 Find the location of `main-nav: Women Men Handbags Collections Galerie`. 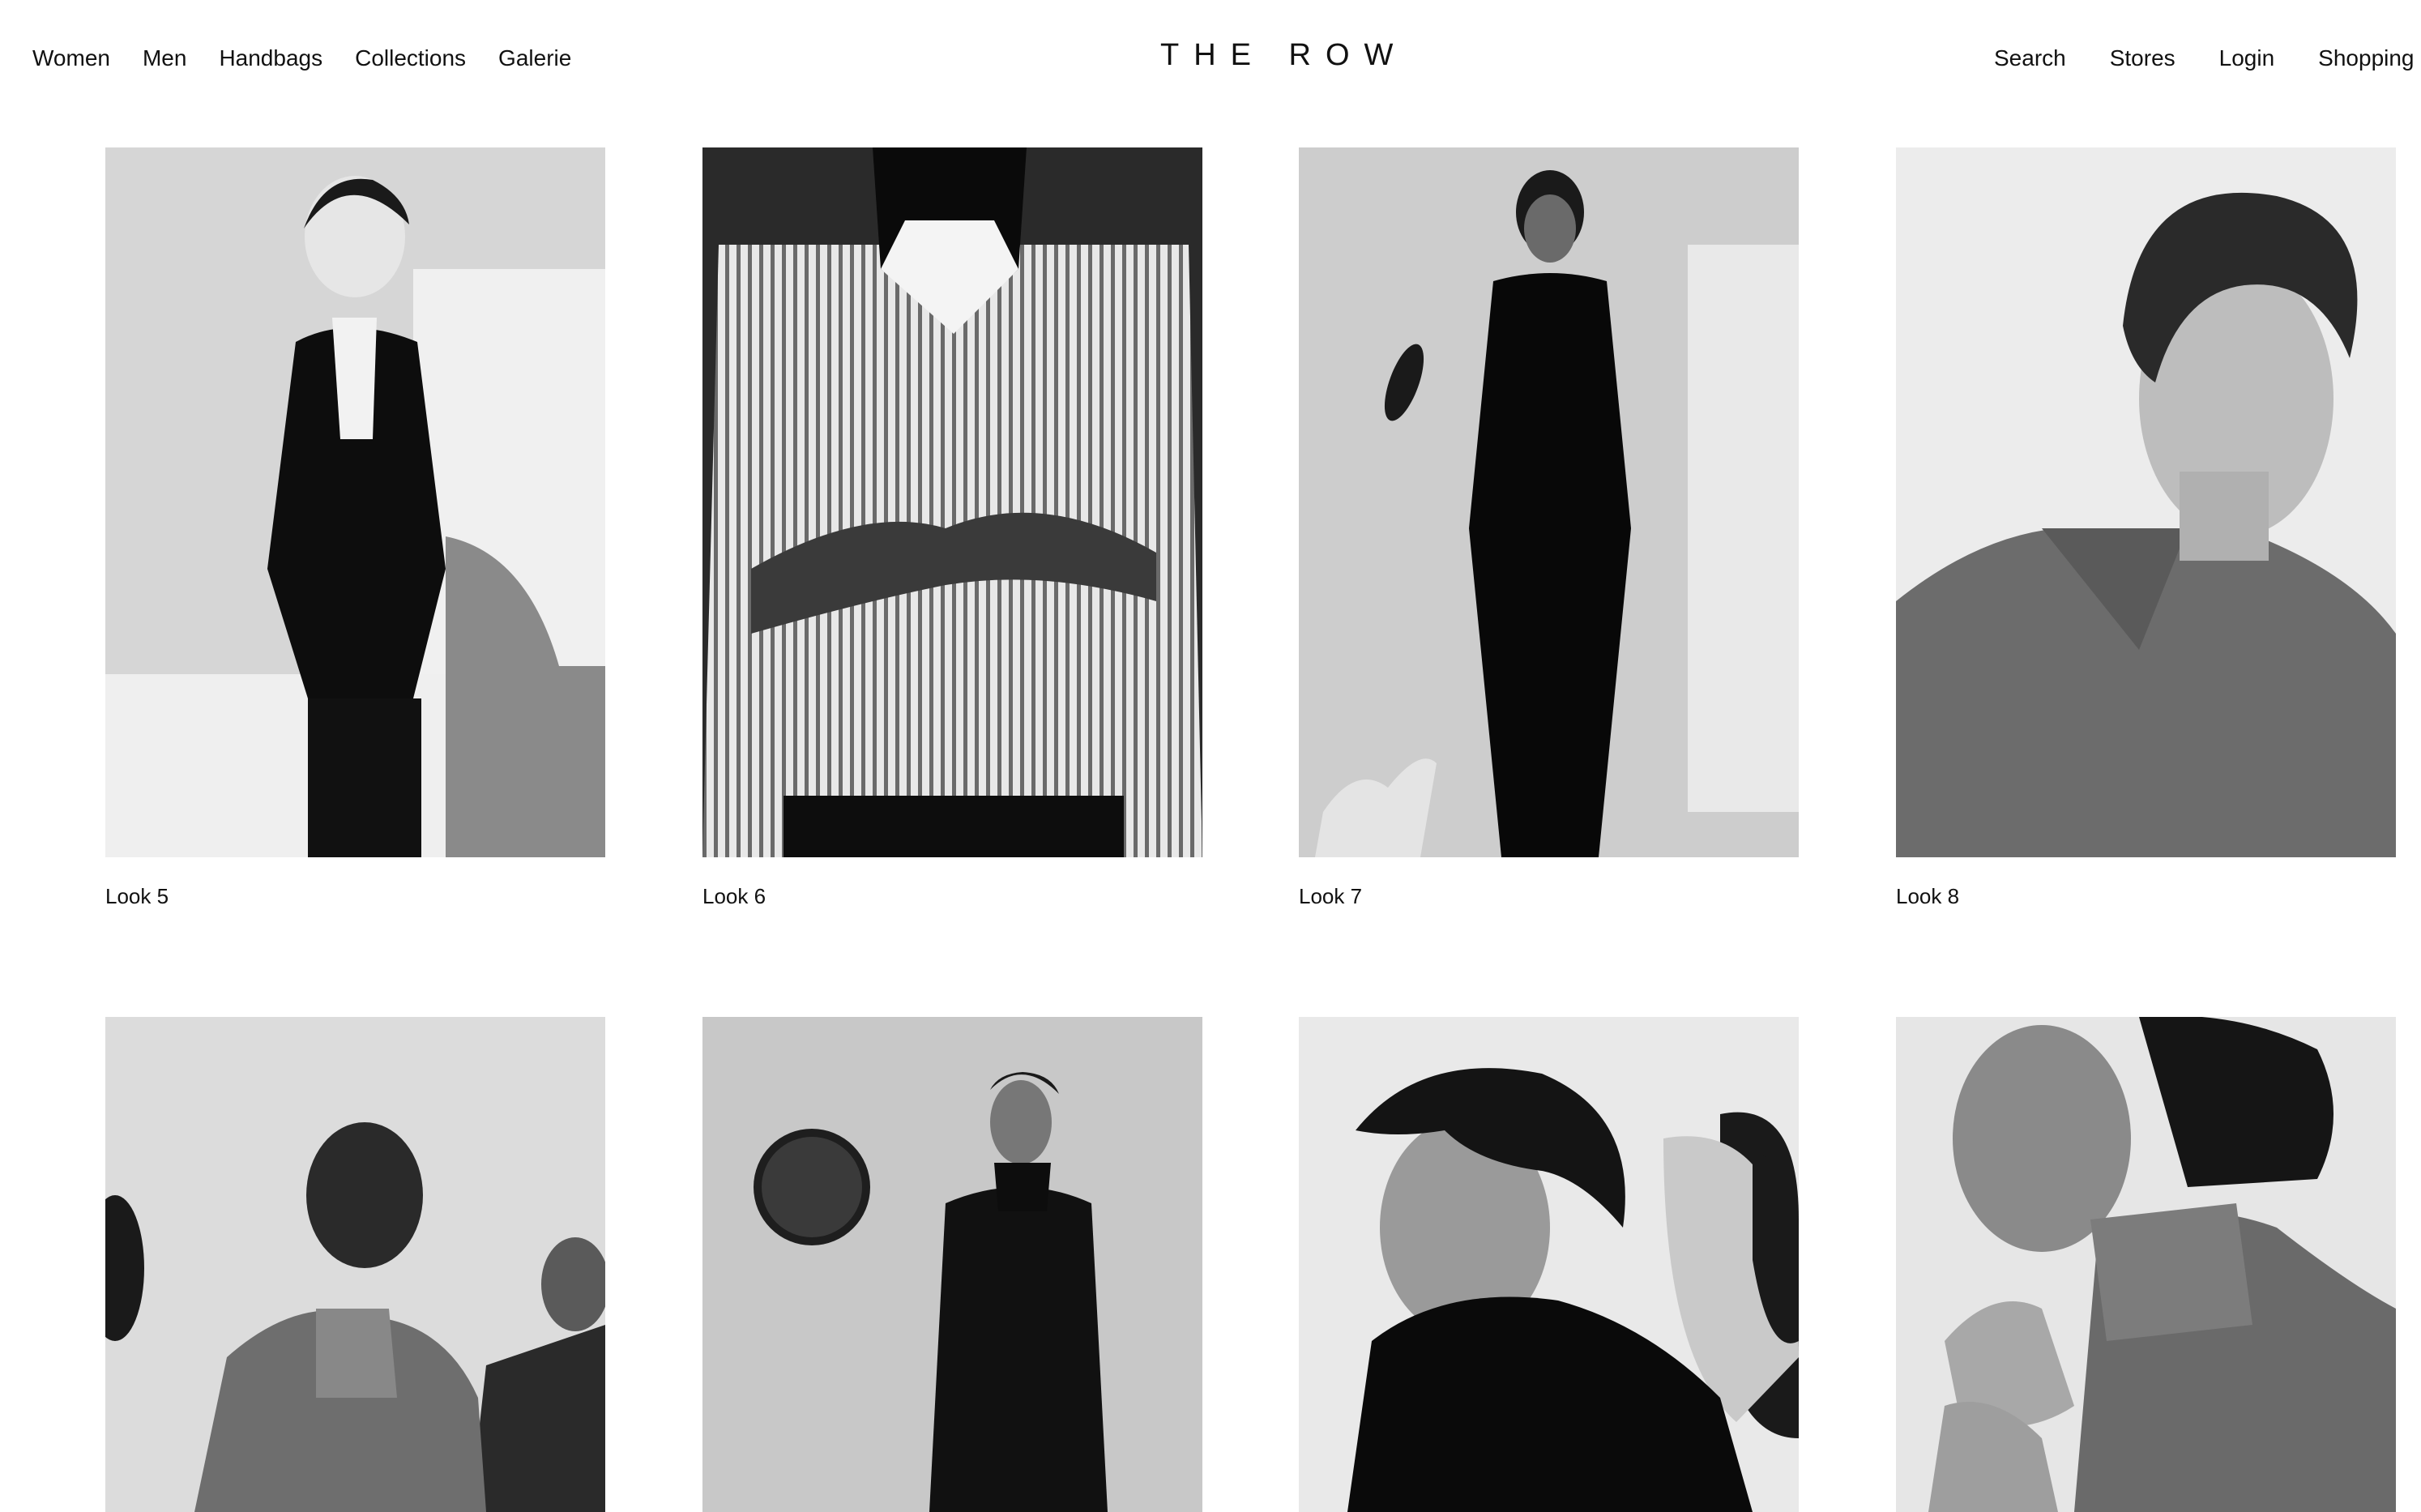

main-nav: Women Men Handbags Collections Galerie is located at coordinates (301, 58).